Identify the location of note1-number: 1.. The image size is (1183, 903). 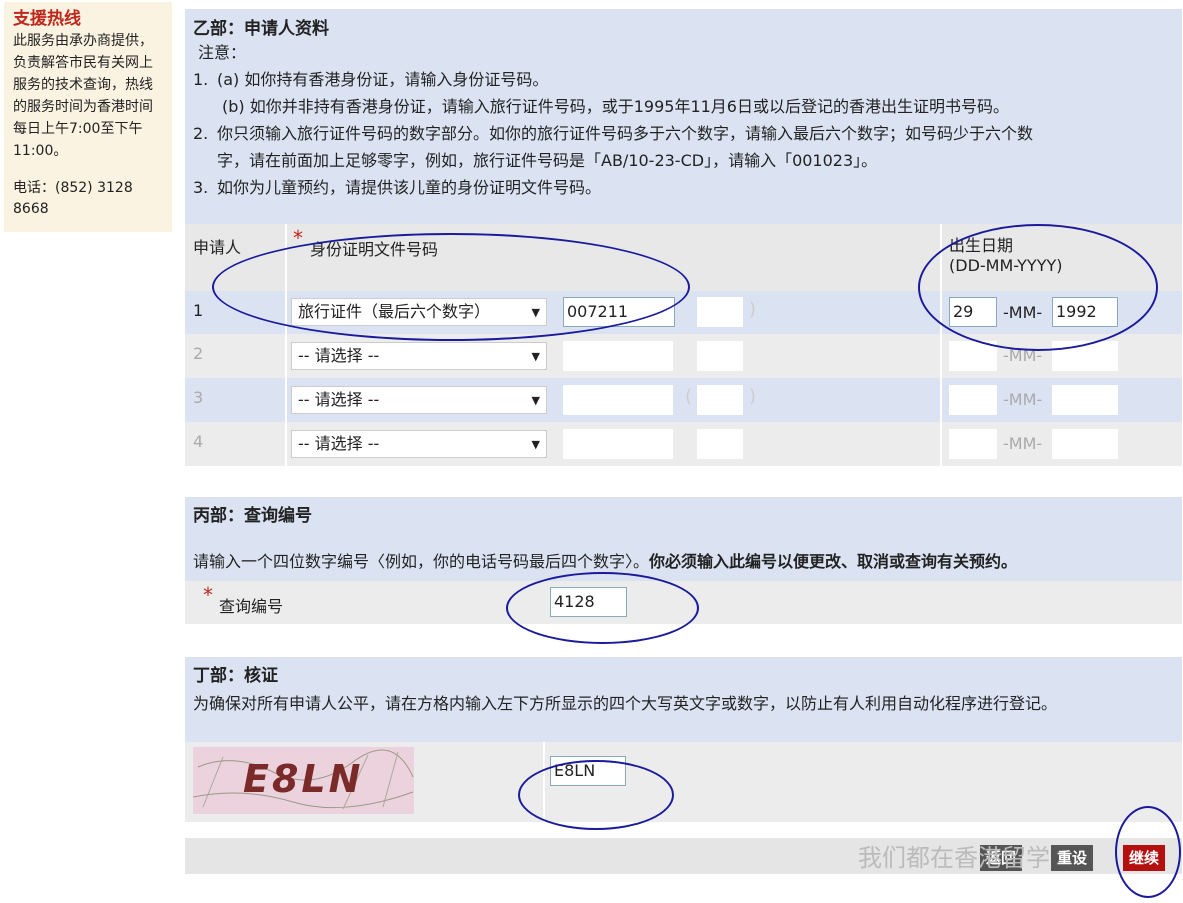
(201, 79).